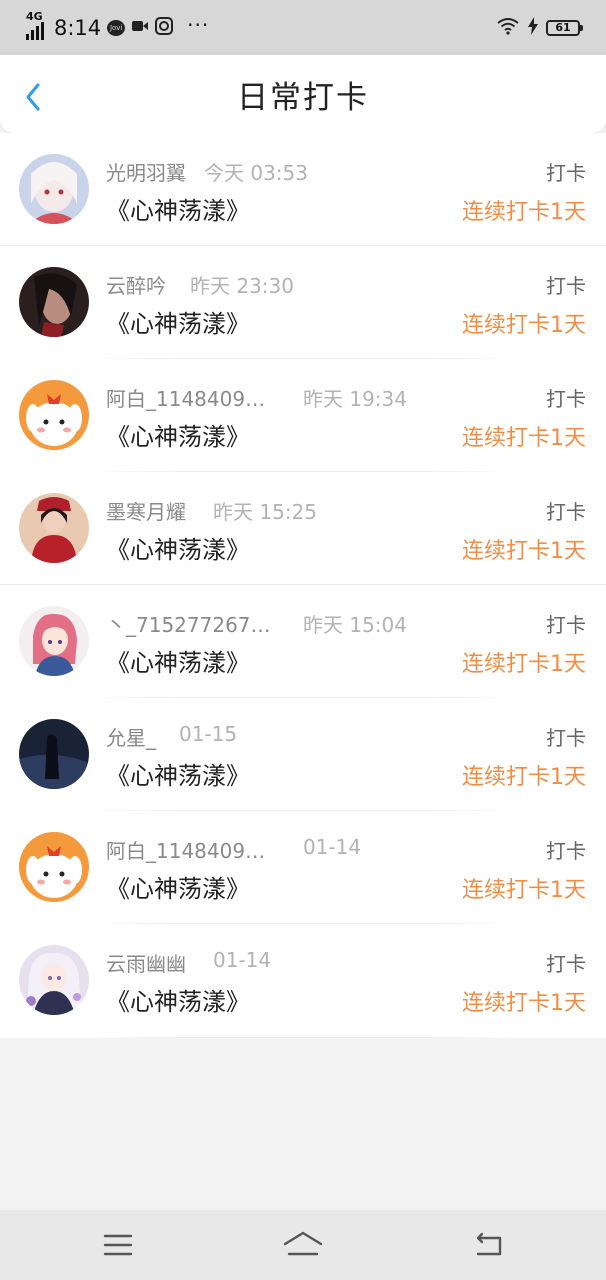 The width and height of the screenshot is (606, 1280). I want to click on charging-icon, so click(533, 27).